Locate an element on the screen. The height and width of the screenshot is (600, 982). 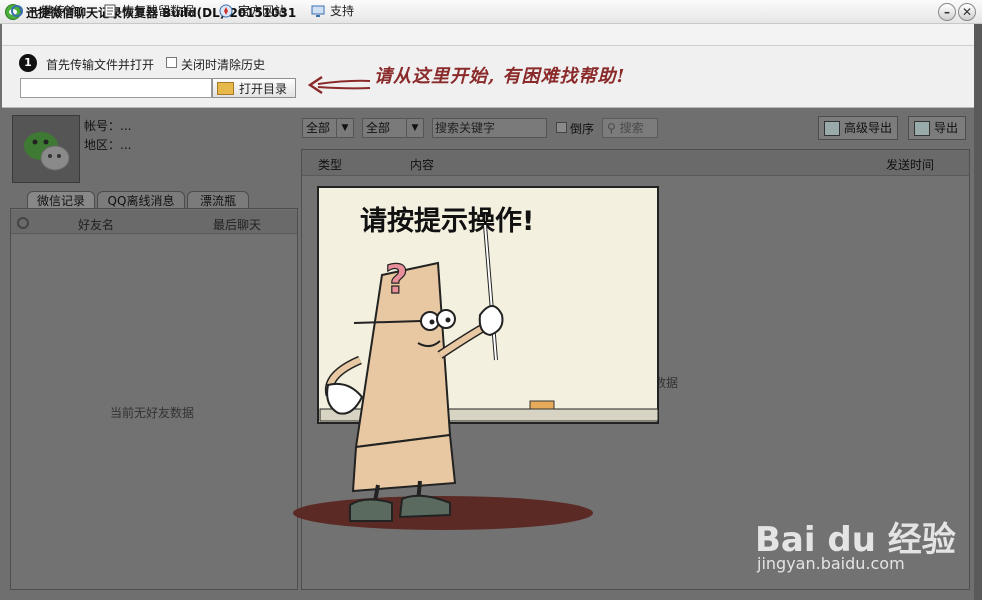
close-button: ✕ is located at coordinates (967, 12).